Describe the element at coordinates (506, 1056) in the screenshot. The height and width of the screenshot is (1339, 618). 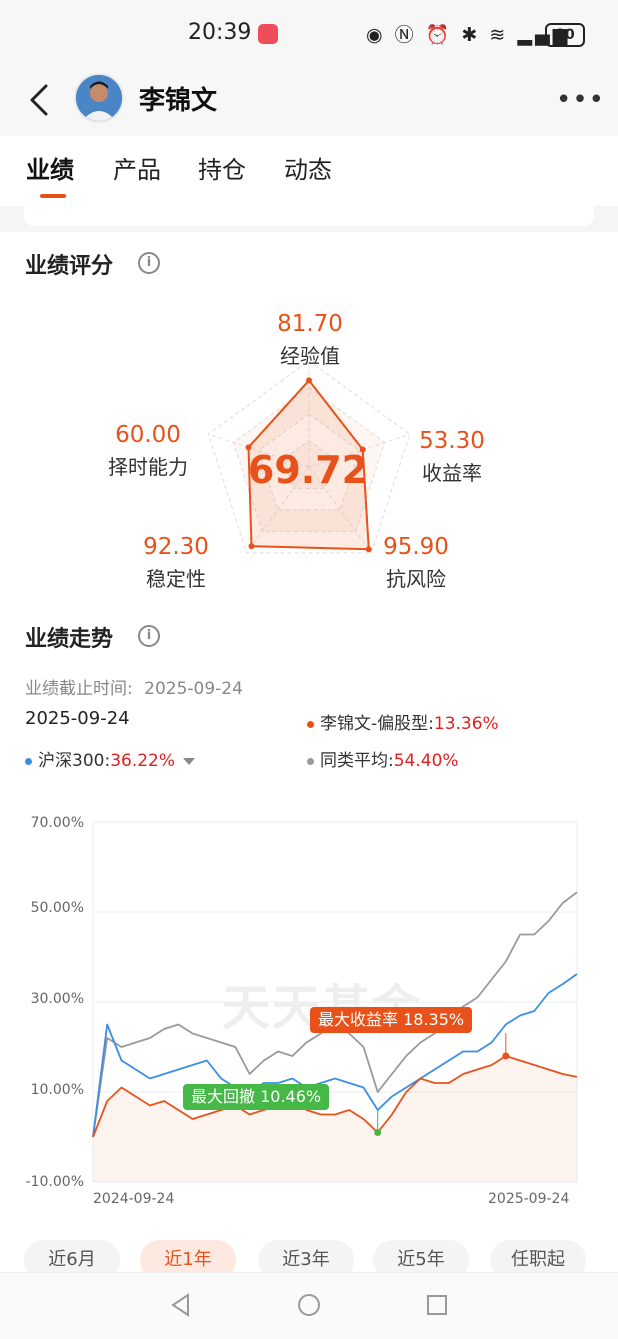
I see `max-return-point` at that location.